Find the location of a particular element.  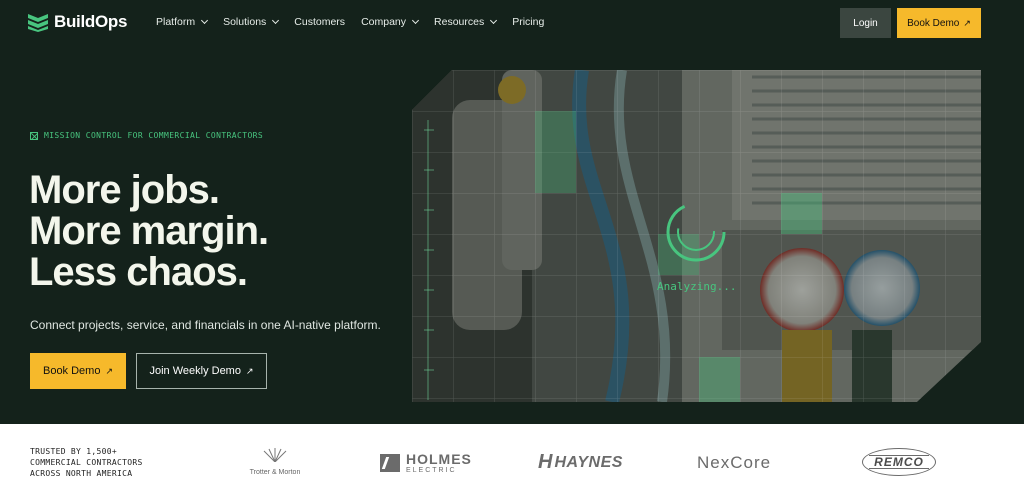

nav-item-label: Resources is located at coordinates (459, 22).